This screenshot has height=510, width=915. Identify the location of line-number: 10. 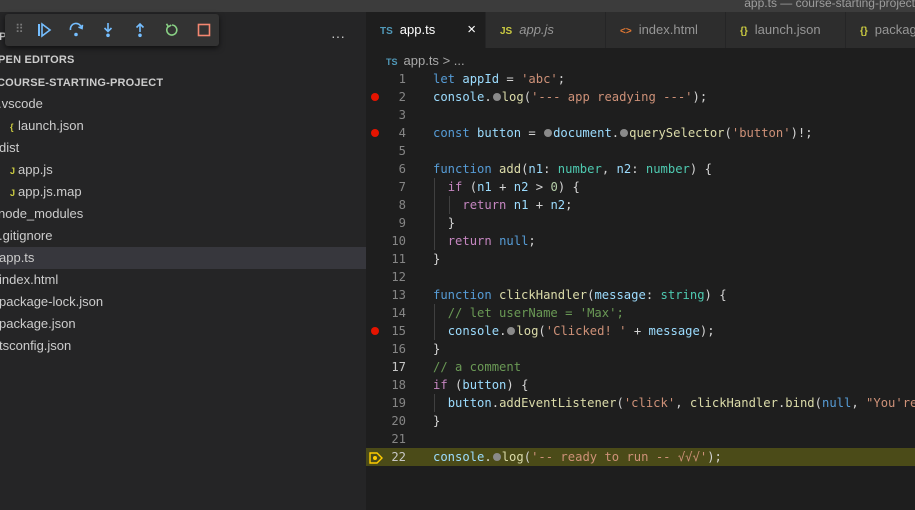
(398, 241).